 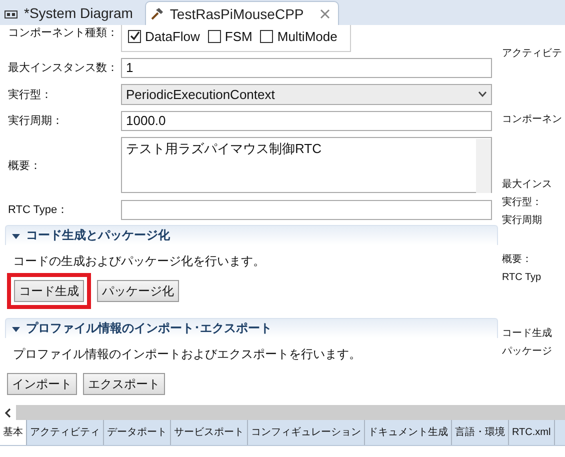 What do you see at coordinates (306, 210) in the screenshot?
I see `input-field` at bounding box center [306, 210].